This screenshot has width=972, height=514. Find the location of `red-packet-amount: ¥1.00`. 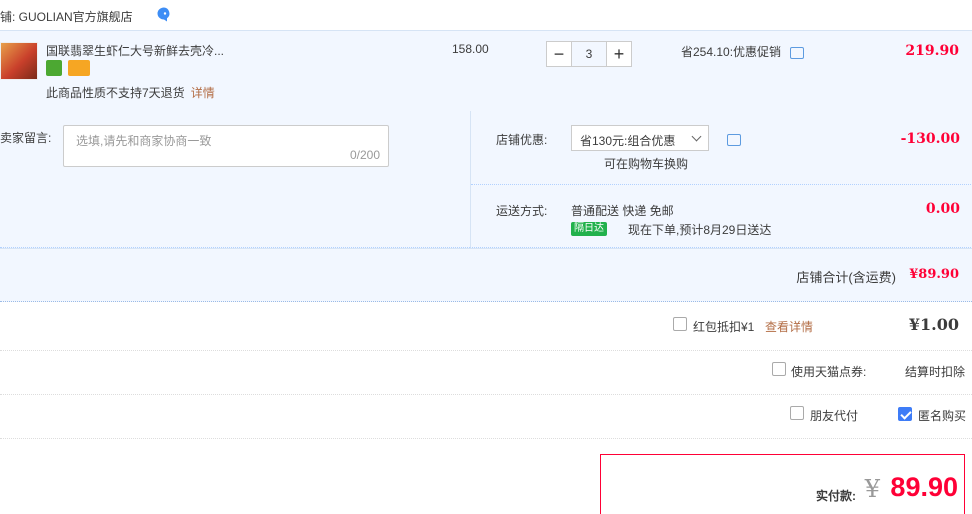

red-packet-amount: ¥1.00 is located at coordinates (933, 324).